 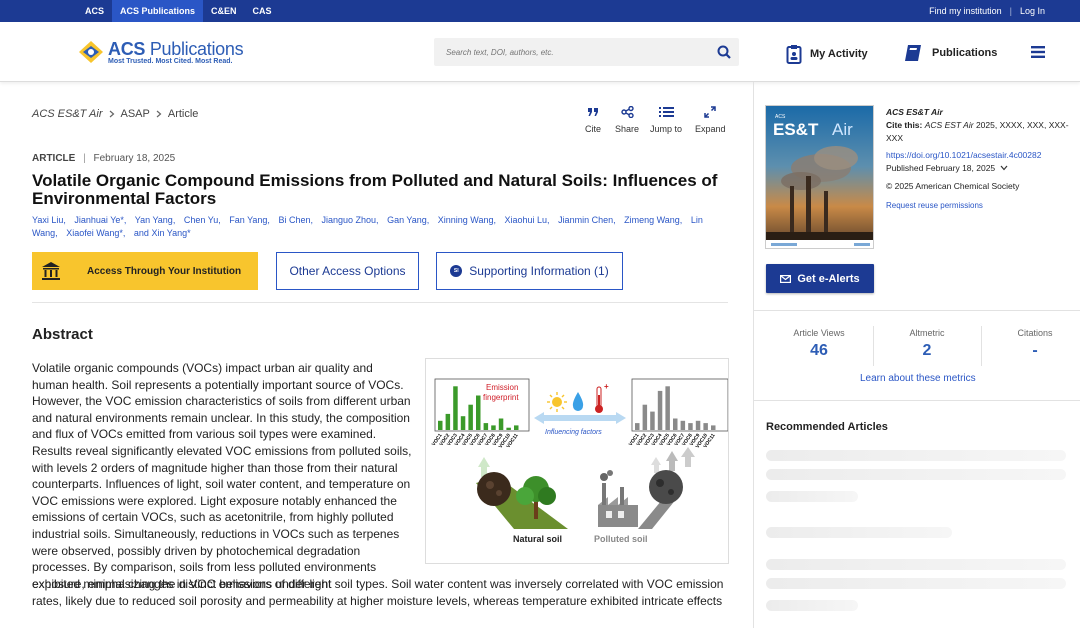 What do you see at coordinates (653, 220) in the screenshot?
I see `author-link: Zimeng Wang,` at bounding box center [653, 220].